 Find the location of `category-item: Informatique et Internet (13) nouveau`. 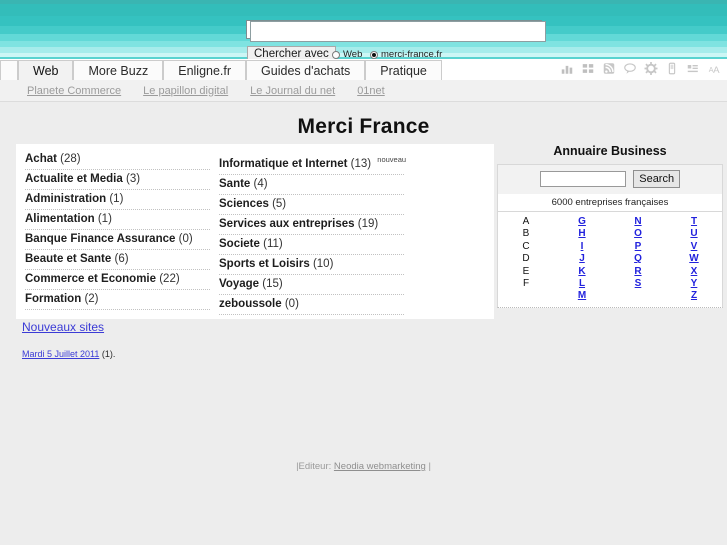

category-item: Informatique et Internet (13) nouveau is located at coordinates (312, 162).